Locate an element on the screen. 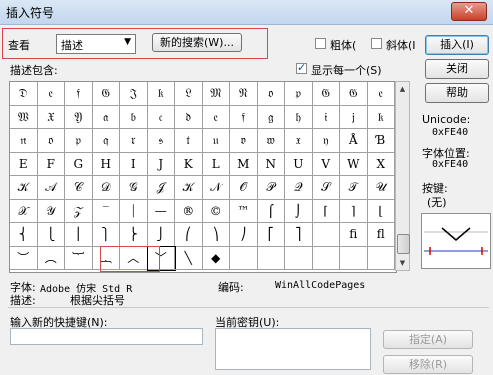 This screenshot has width=493, height=375. symbol-cell: ⎡ is located at coordinates (271, 235).